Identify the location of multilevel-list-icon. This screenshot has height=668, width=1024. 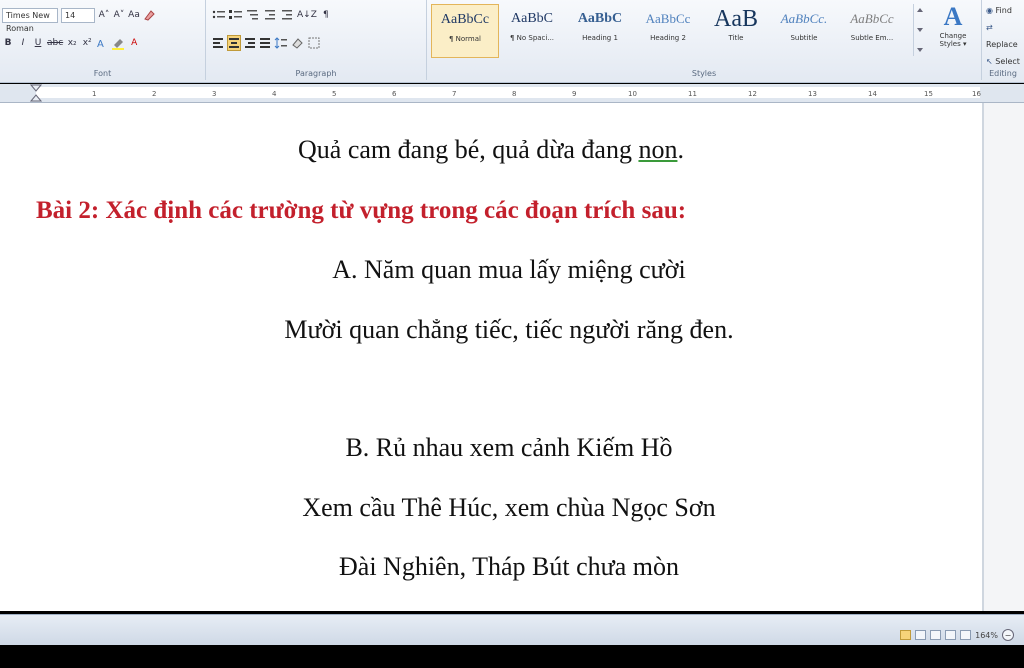
(253, 15).